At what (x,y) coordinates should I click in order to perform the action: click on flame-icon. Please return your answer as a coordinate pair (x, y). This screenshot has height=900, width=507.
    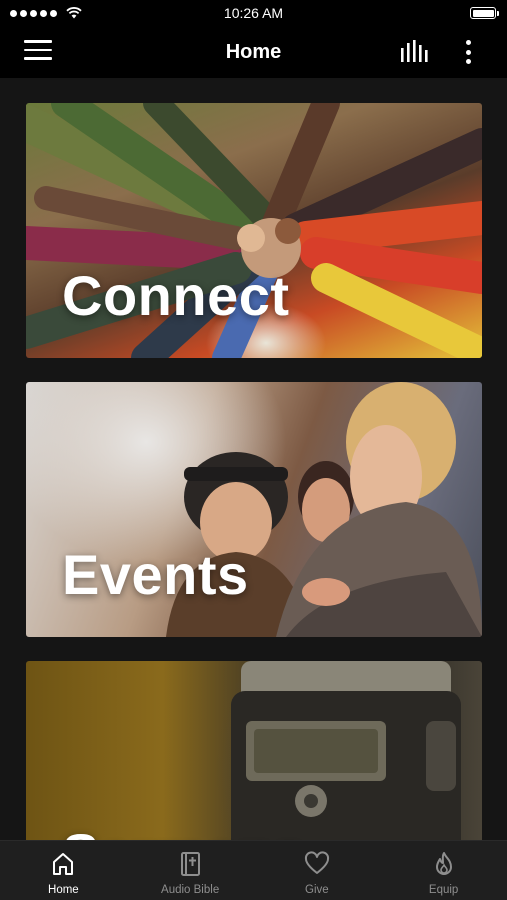
    Looking at the image, I should click on (443, 863).